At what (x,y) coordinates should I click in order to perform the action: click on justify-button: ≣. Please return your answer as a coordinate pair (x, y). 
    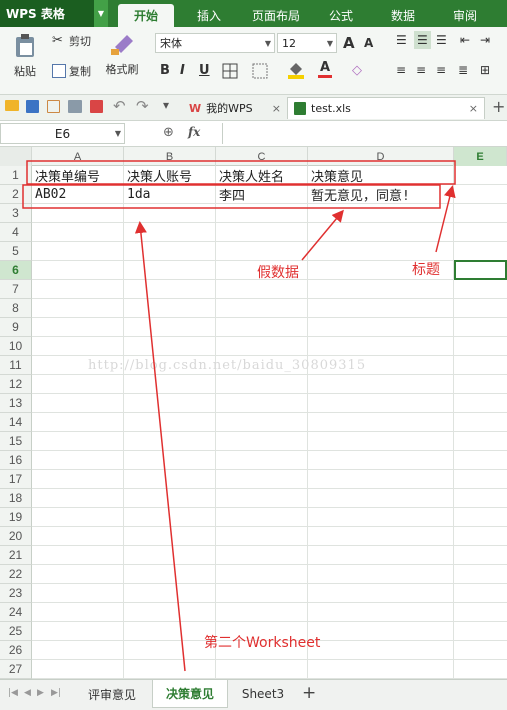
    Looking at the image, I should click on (463, 70).